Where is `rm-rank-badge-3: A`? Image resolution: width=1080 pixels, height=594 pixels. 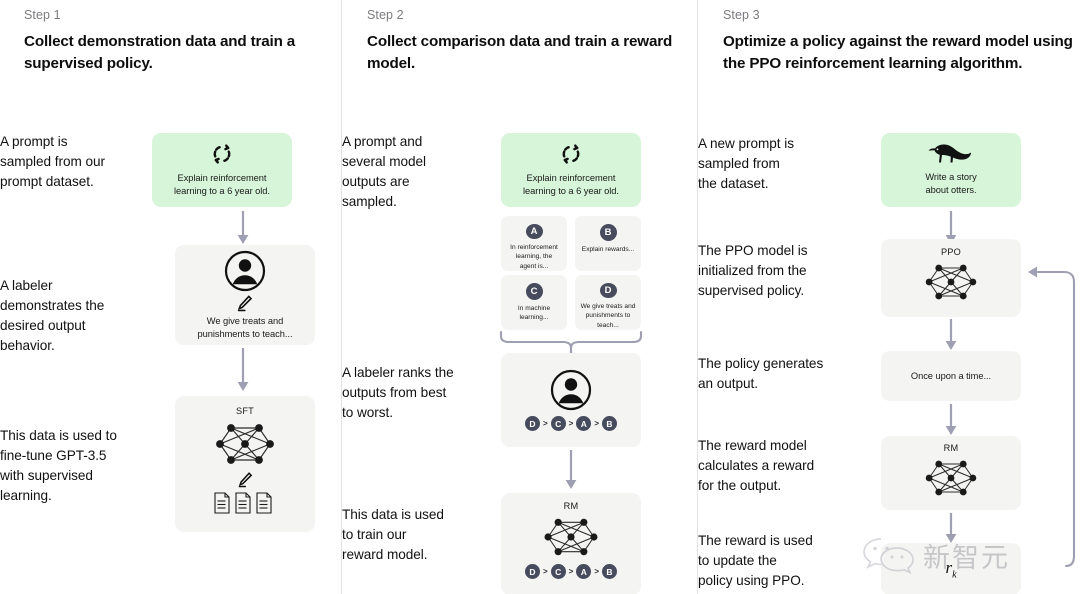
rm-rank-badge-3: A is located at coordinates (584, 571).